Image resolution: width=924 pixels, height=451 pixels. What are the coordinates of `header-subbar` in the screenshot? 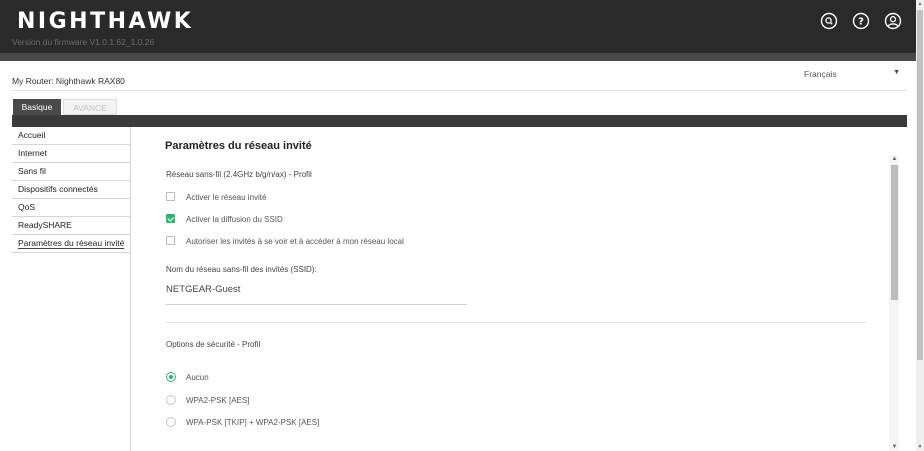 It's located at (462, 57).